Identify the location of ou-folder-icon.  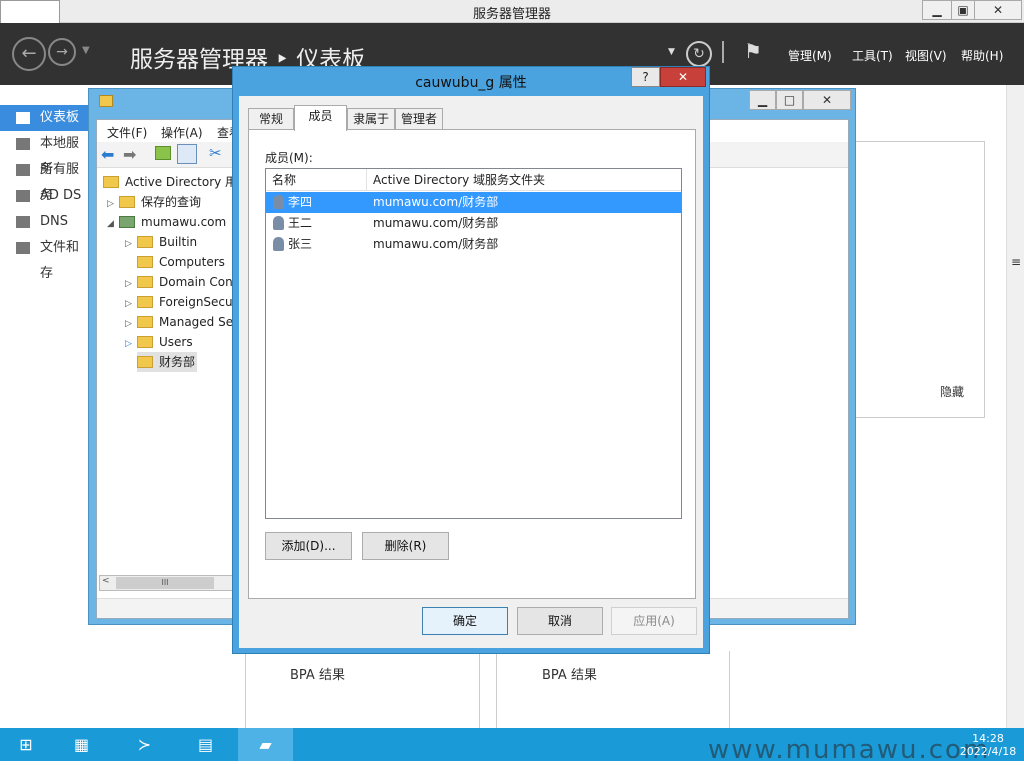
(145, 282).